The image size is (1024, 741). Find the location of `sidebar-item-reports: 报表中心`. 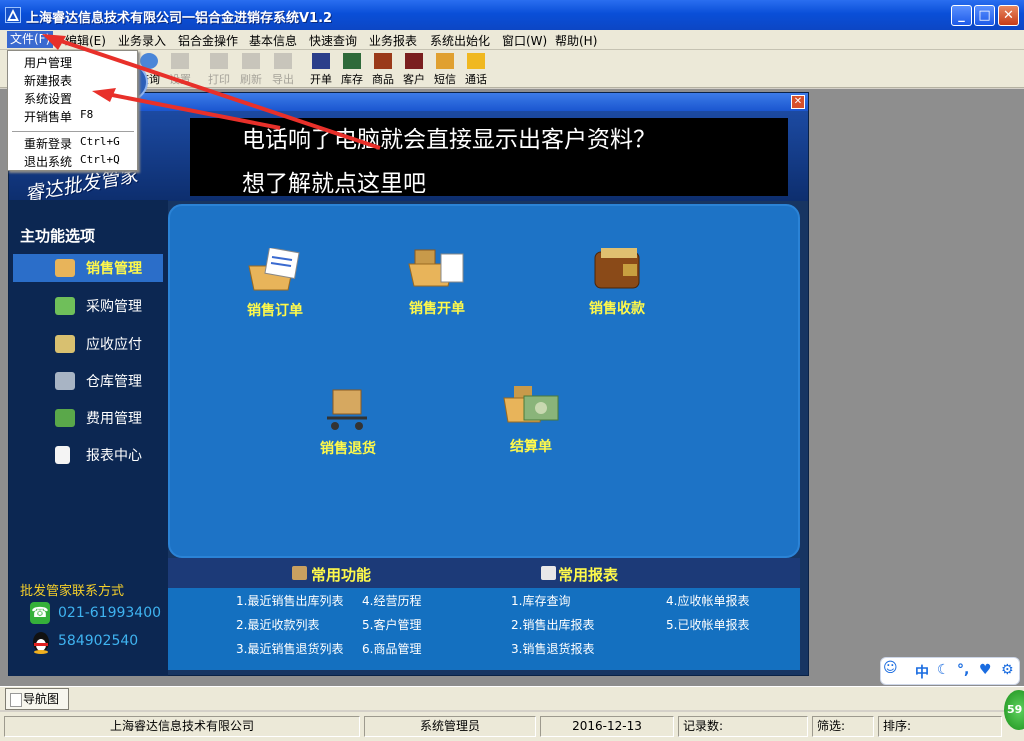

sidebar-item-reports: 报表中心 is located at coordinates (88, 455).